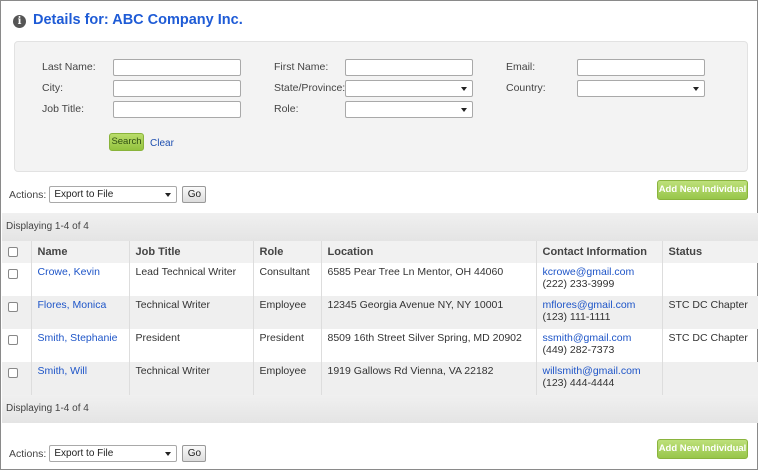 The height and width of the screenshot is (470, 758). I want to click on role-label: Role:, so click(286, 109).